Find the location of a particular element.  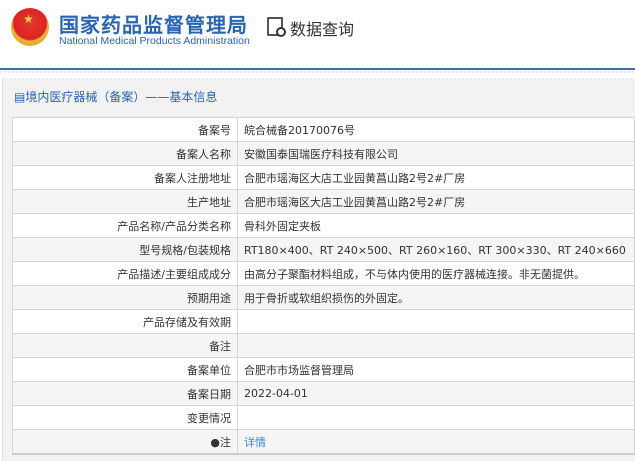

data-query-icon is located at coordinates (276, 27).